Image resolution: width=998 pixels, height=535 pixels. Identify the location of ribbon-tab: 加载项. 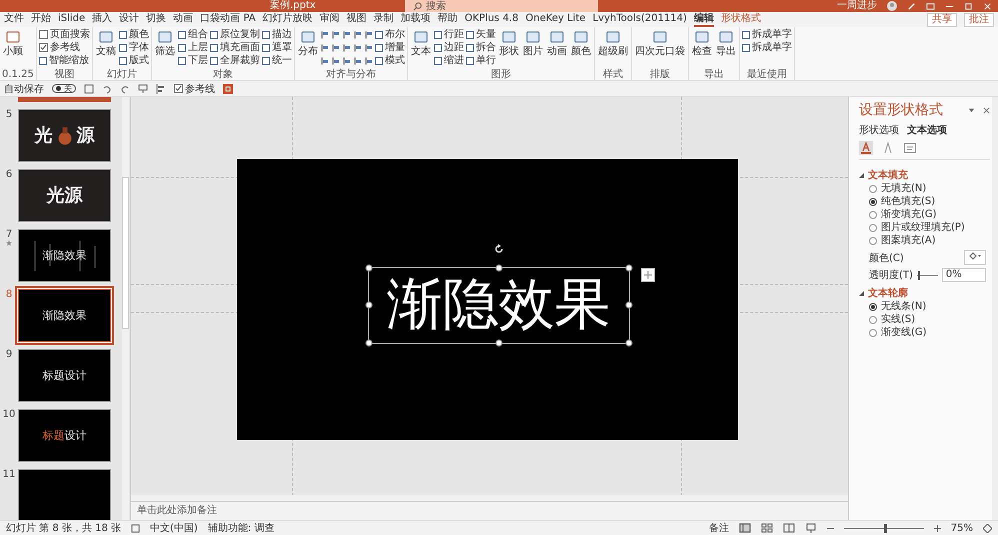
(415, 19).